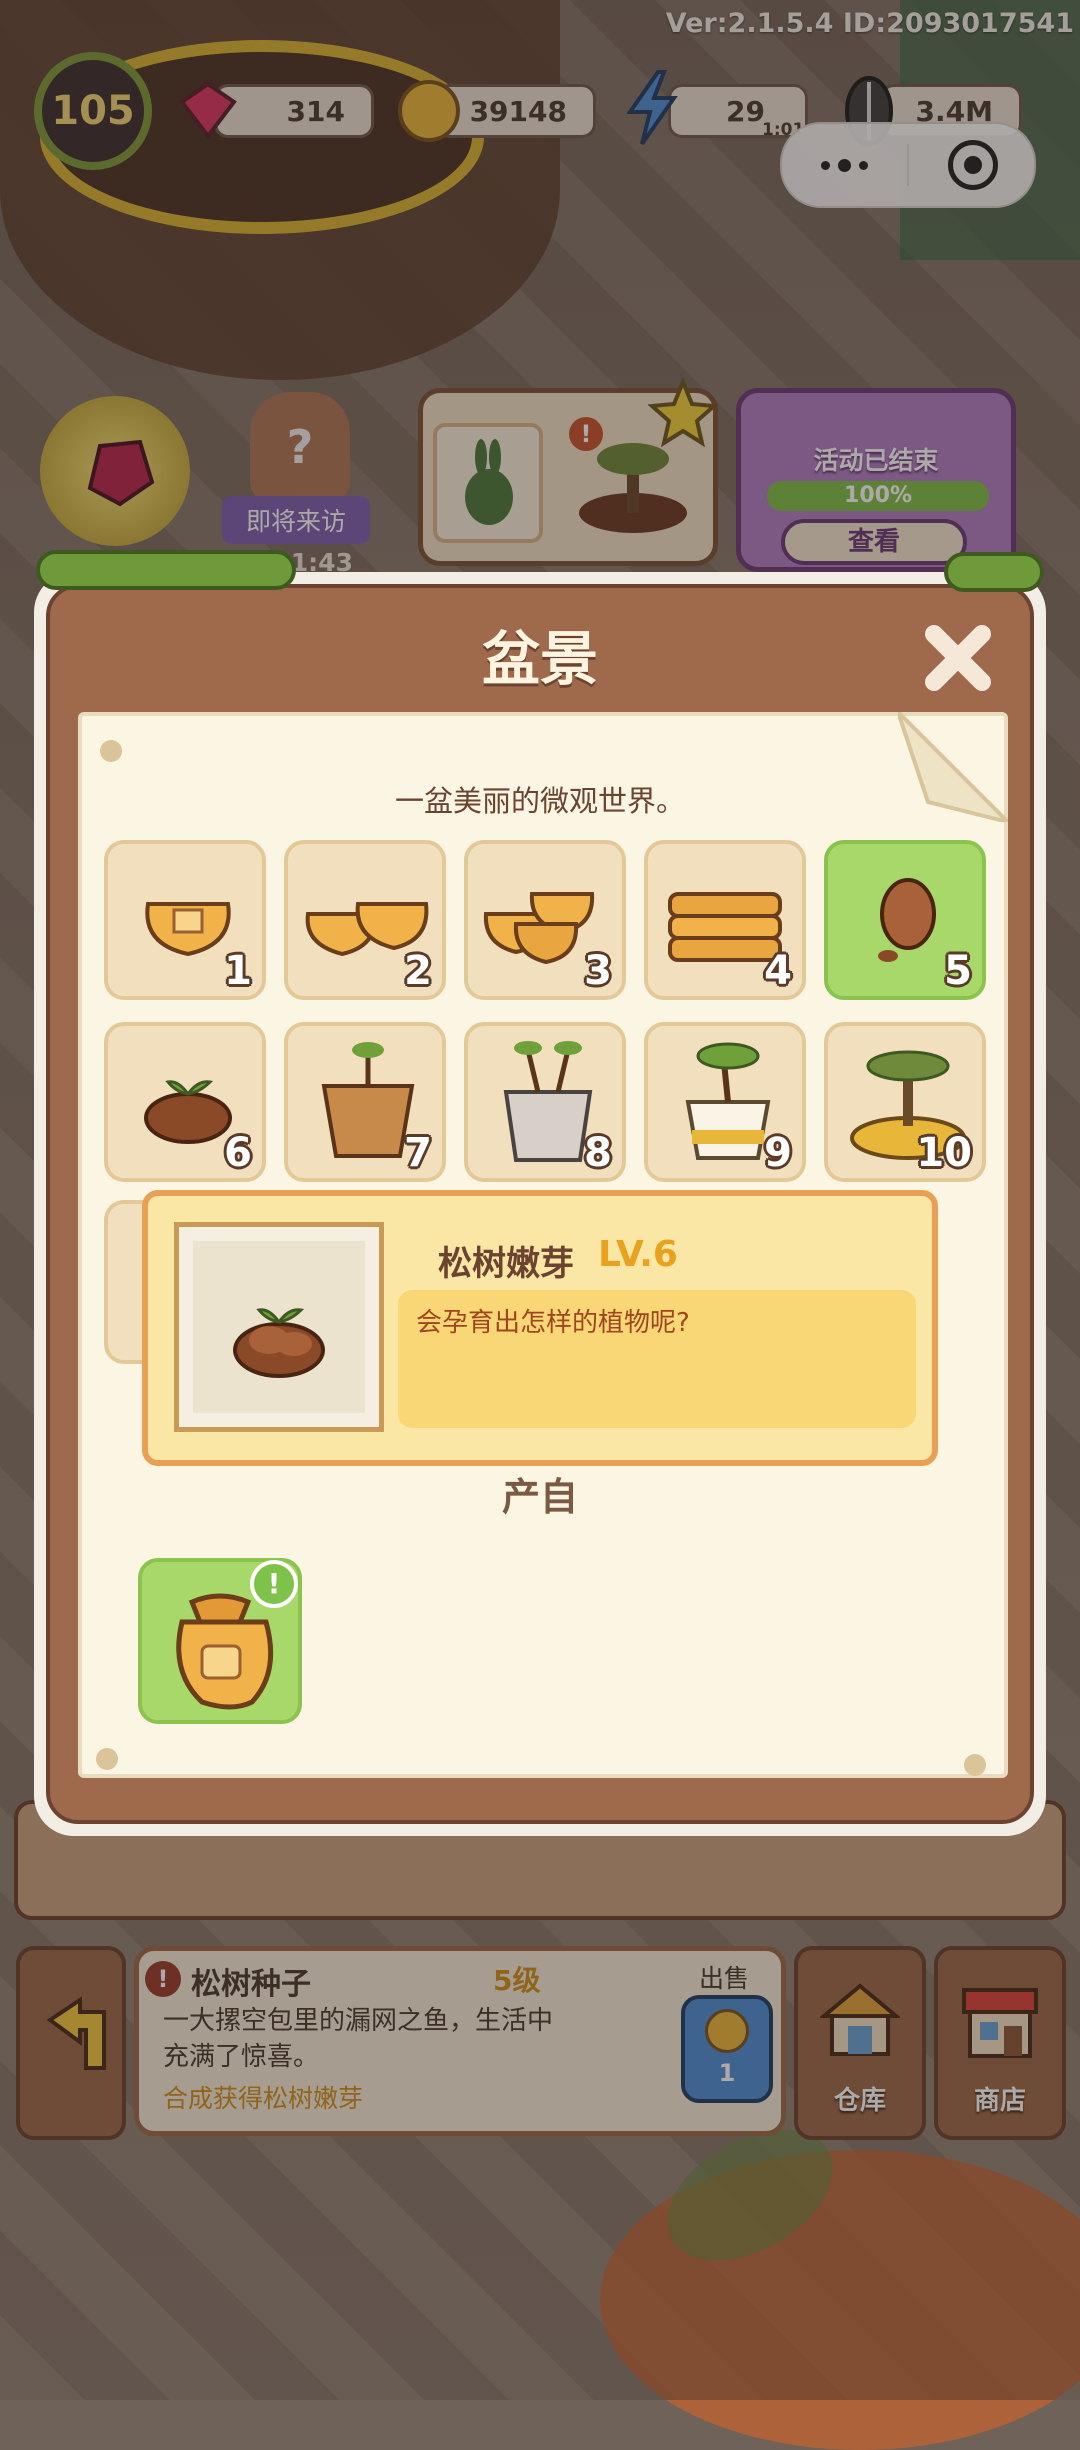 The image size is (1080, 2450). What do you see at coordinates (238, 1153) in the screenshot?
I see `item-tile-number: 6` at bounding box center [238, 1153].